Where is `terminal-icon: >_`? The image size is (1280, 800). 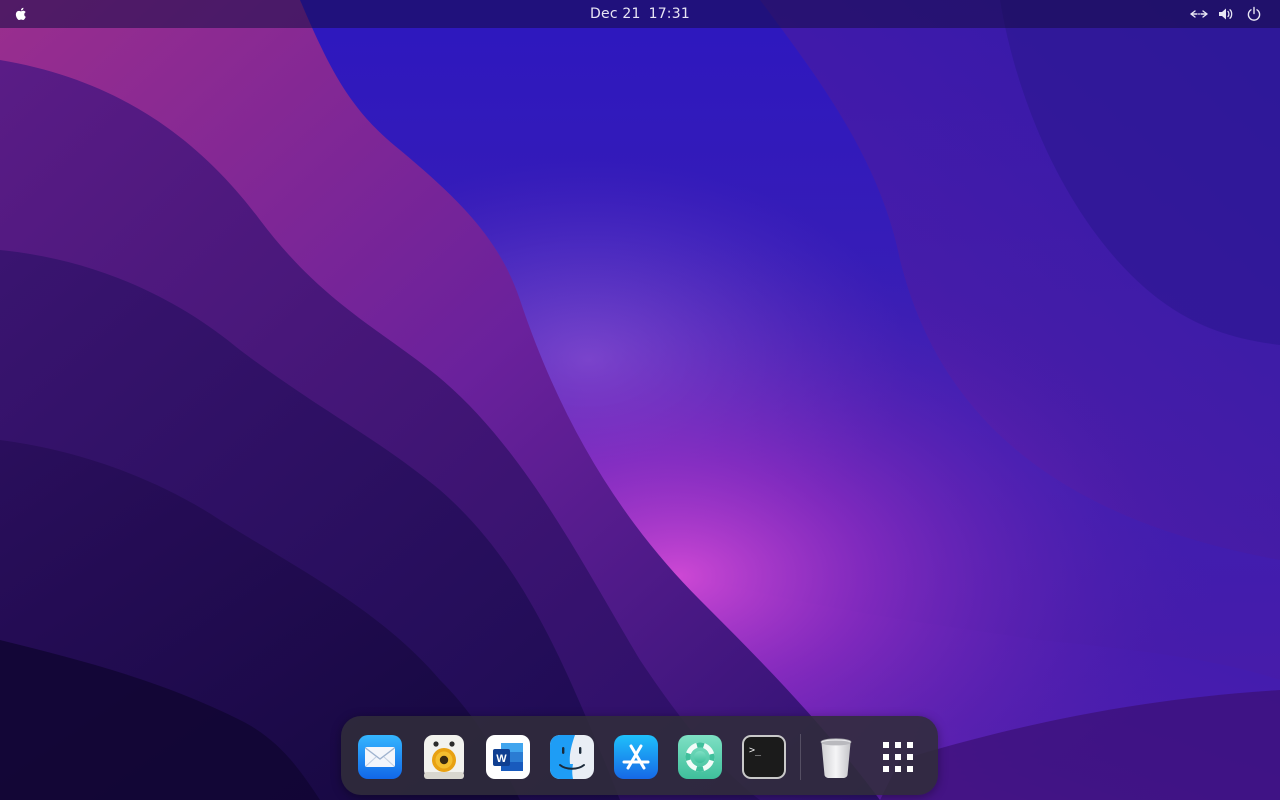 terminal-icon: >_ is located at coordinates (764, 757).